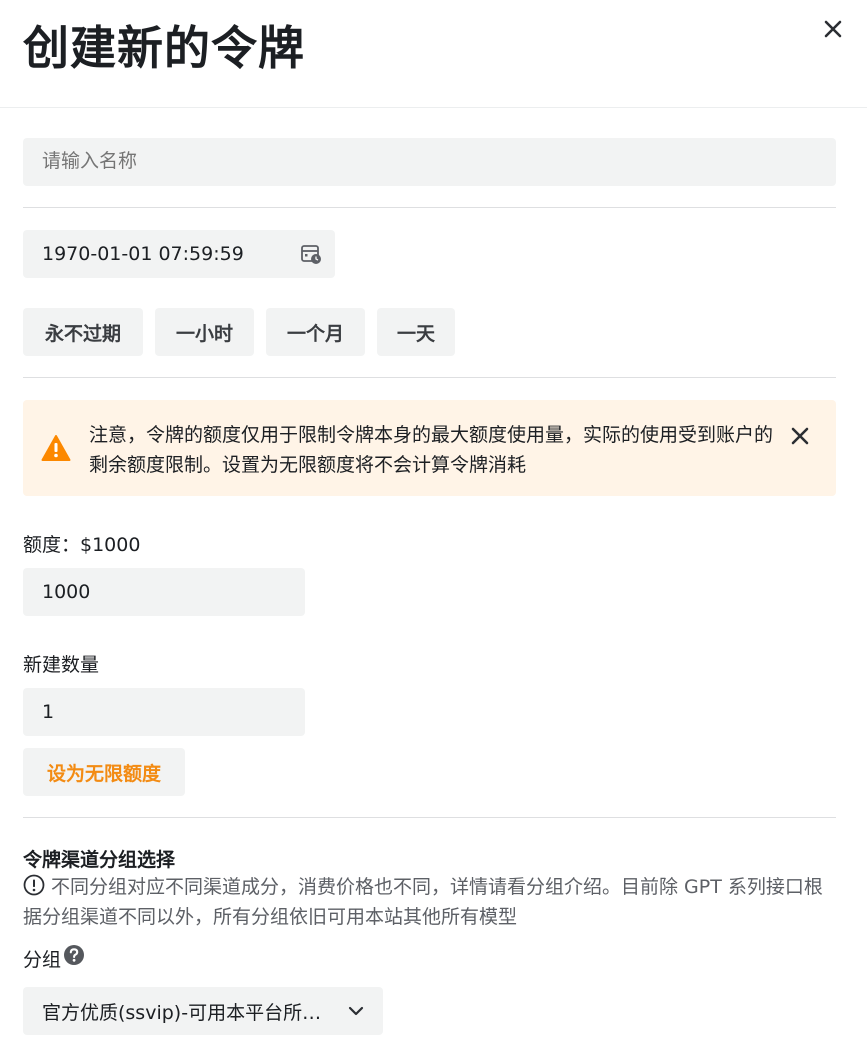 The width and height of the screenshot is (867, 1043). I want to click on dialog-title: 创建新的令牌, so click(164, 48).